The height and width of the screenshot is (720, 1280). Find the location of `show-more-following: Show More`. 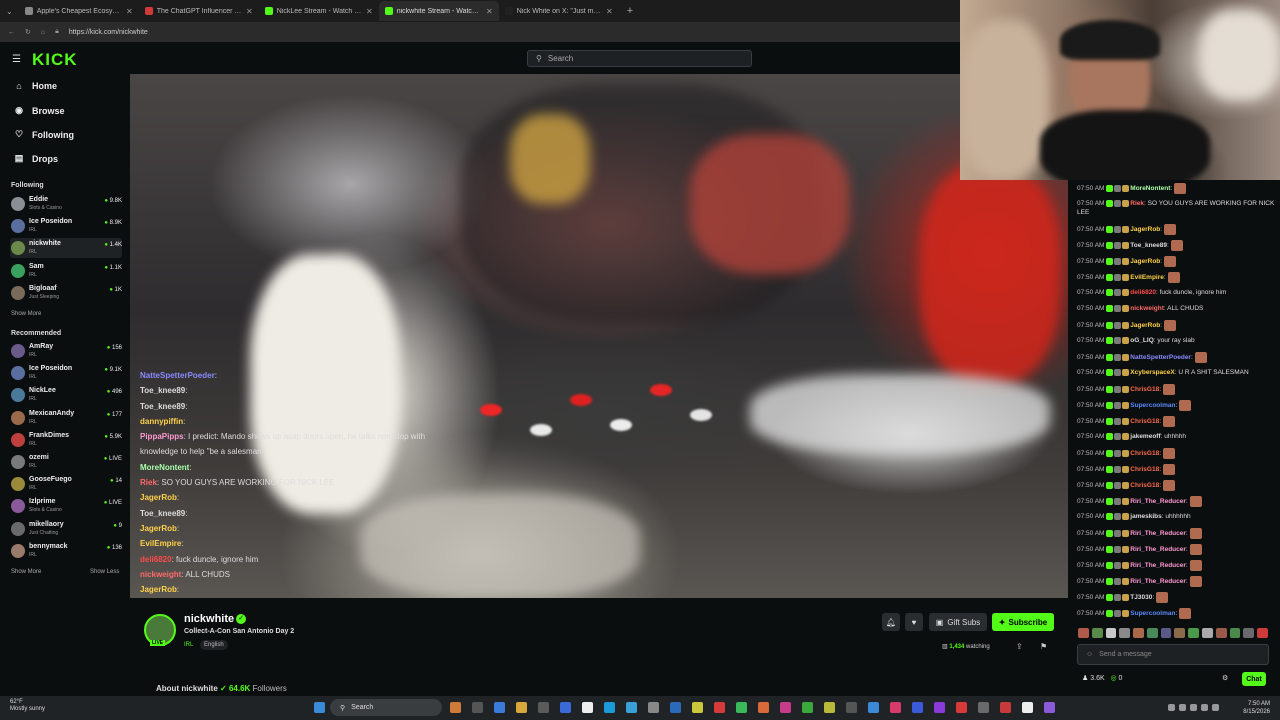

show-more-following: Show More is located at coordinates (26, 314).